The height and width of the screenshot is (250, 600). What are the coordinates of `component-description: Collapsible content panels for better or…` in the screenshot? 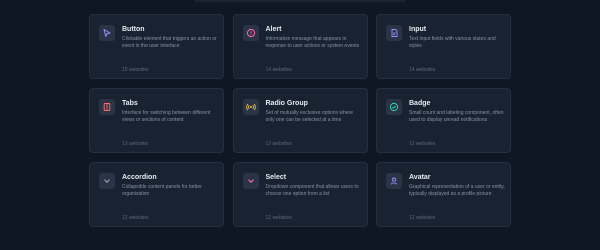 It's located at (162, 190).